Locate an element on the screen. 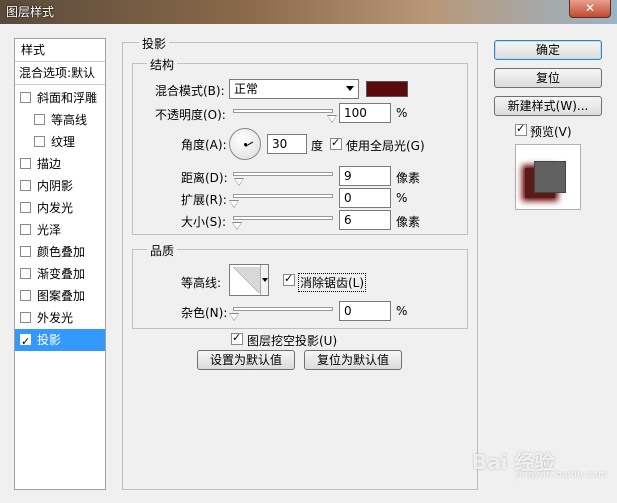 The image size is (617, 503). global-light-checkbox is located at coordinates (336, 143).